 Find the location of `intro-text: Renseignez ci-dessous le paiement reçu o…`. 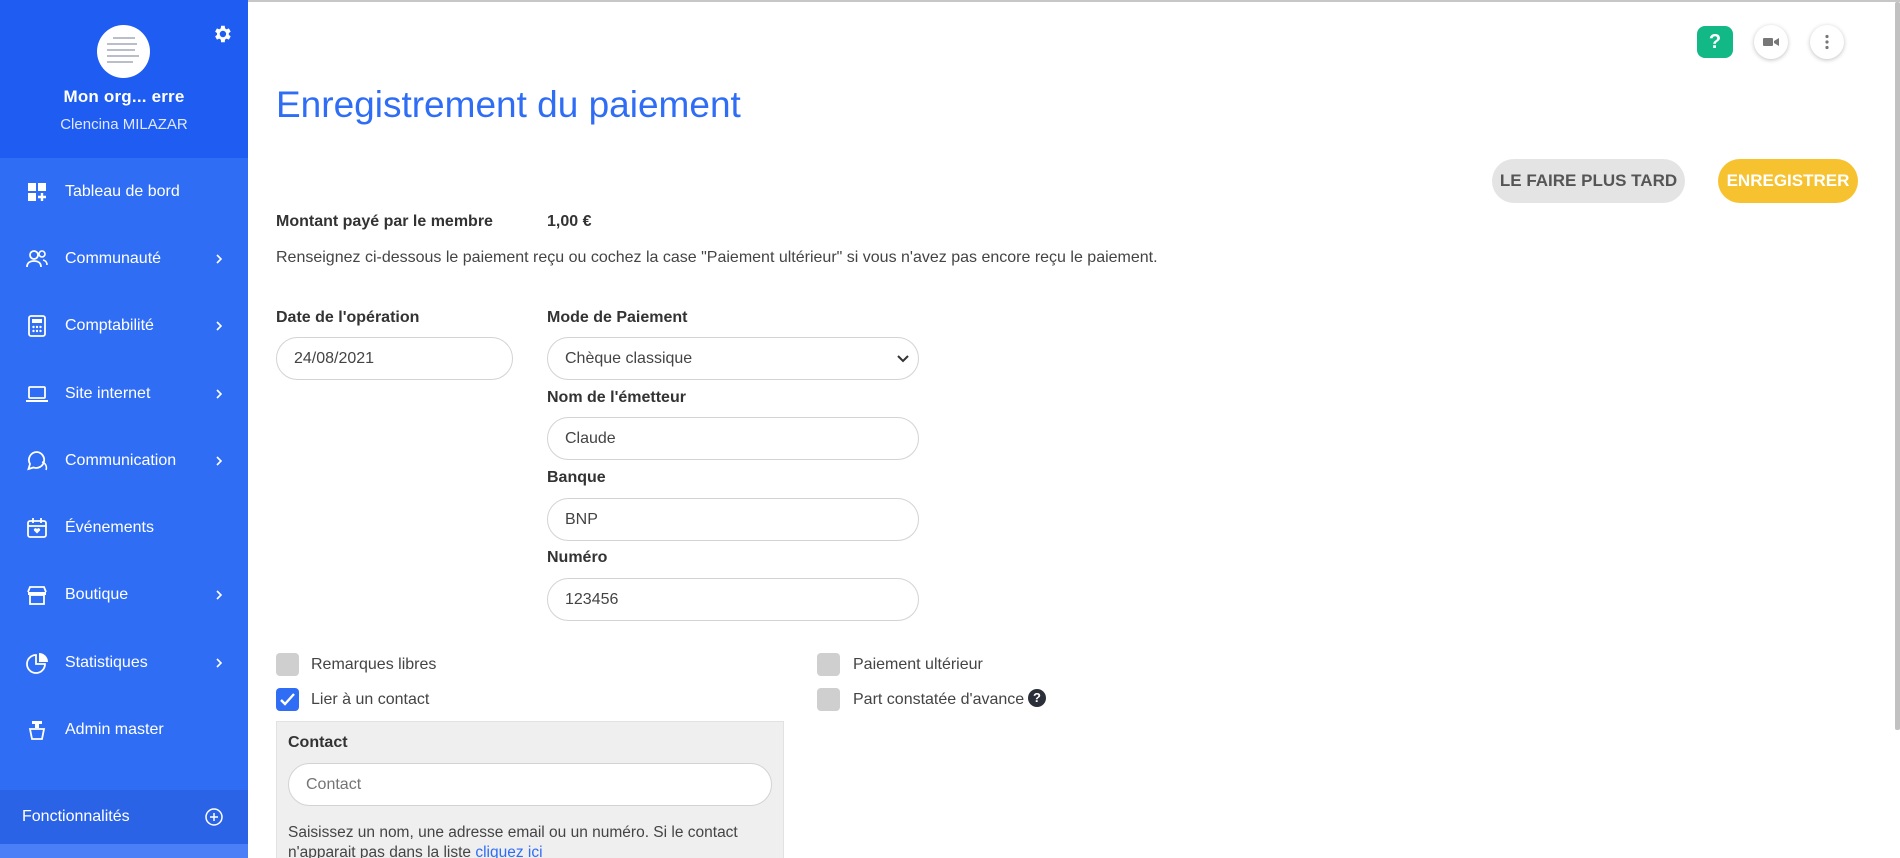

intro-text: Renseignez ci-dessous le paiement reçu o… is located at coordinates (717, 257).